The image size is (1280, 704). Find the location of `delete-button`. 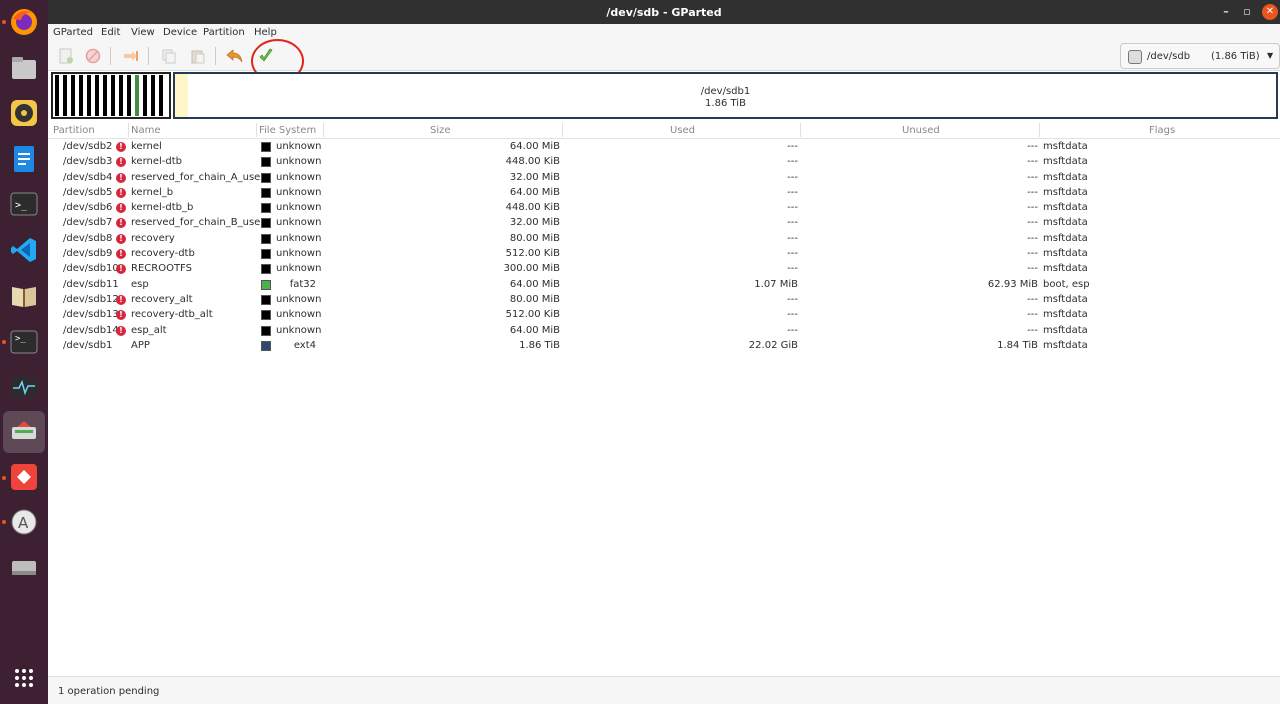

delete-button is located at coordinates (93, 56).